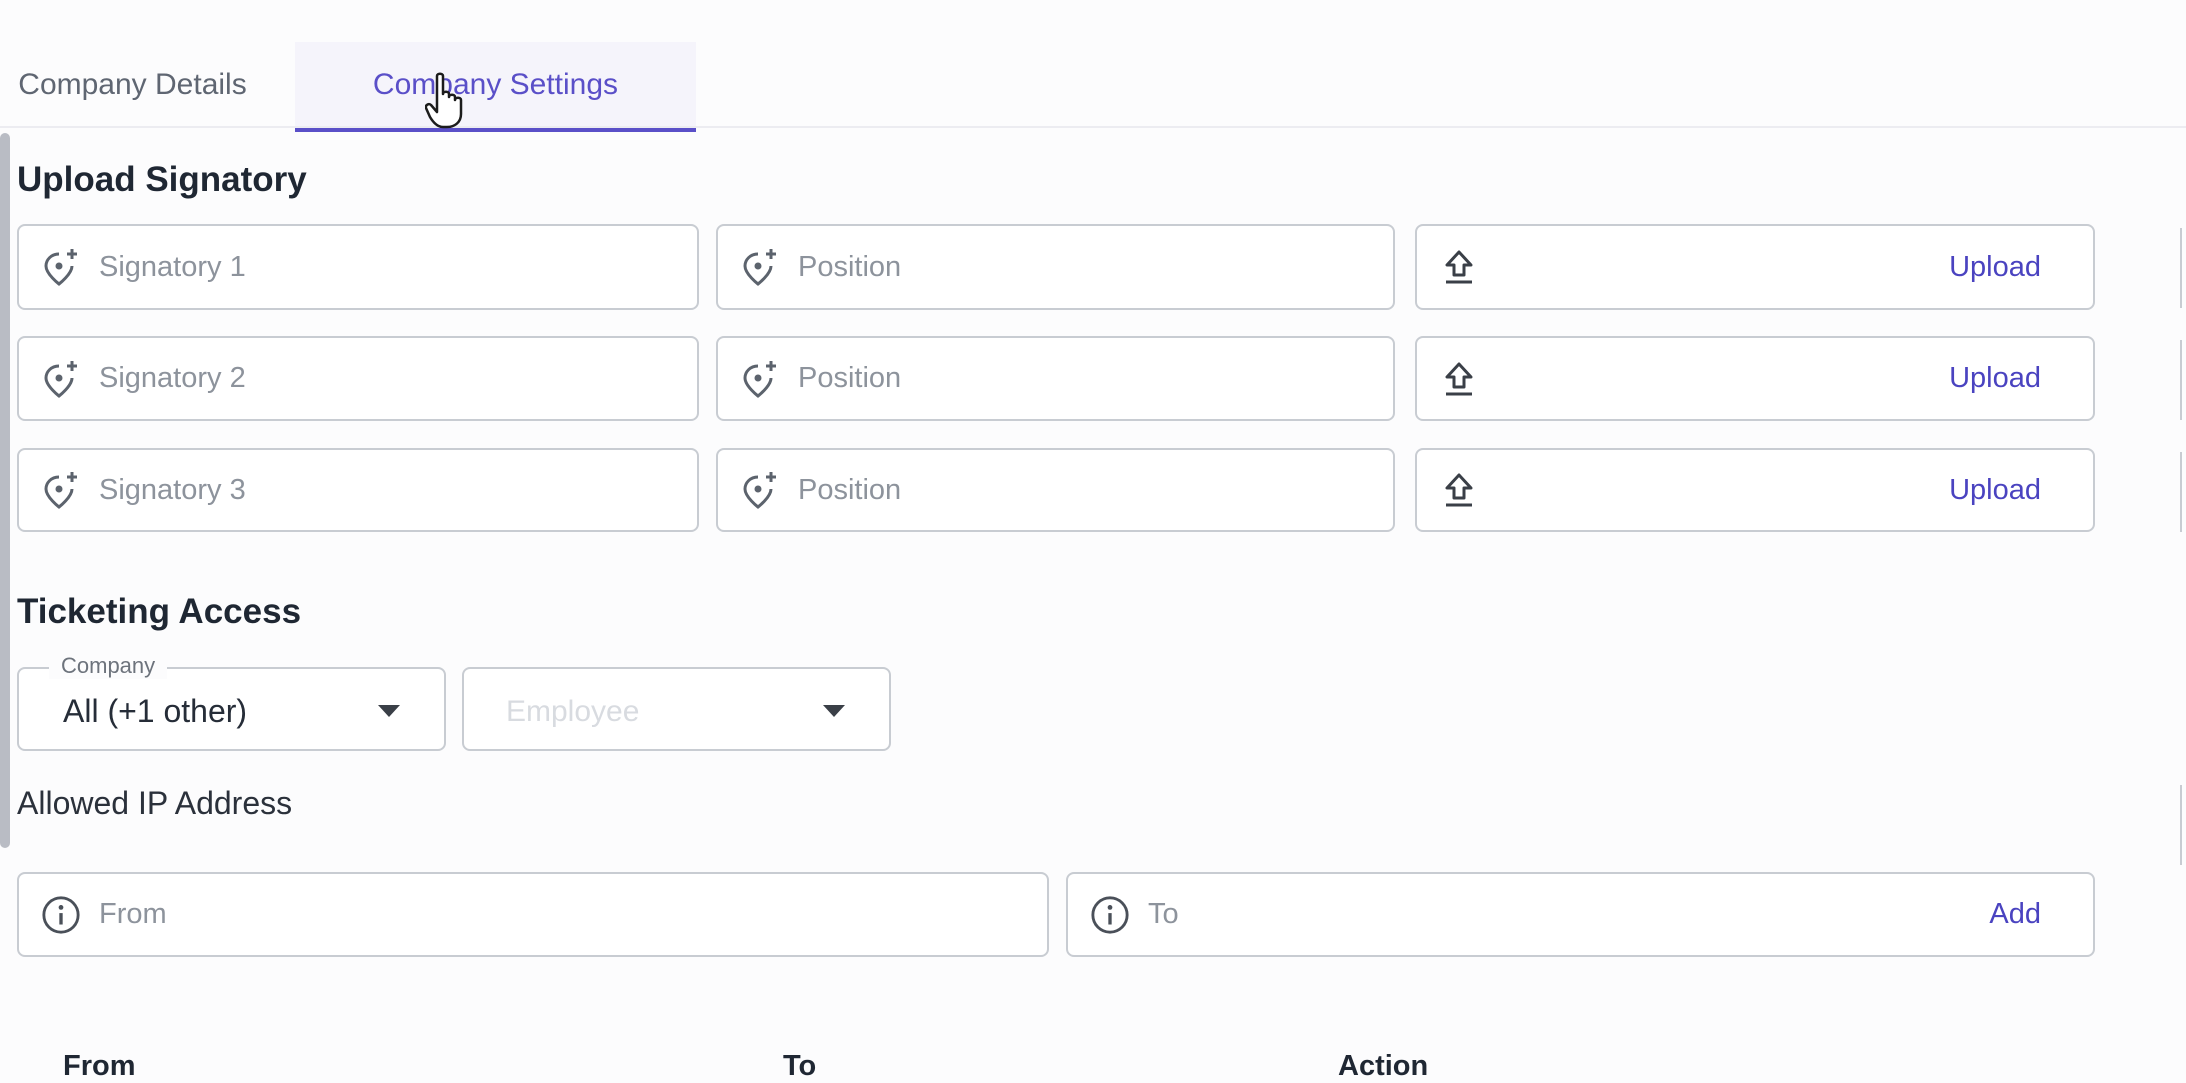  What do you see at coordinates (495, 87) in the screenshot?
I see `tab-company-settings: Company Settings` at bounding box center [495, 87].